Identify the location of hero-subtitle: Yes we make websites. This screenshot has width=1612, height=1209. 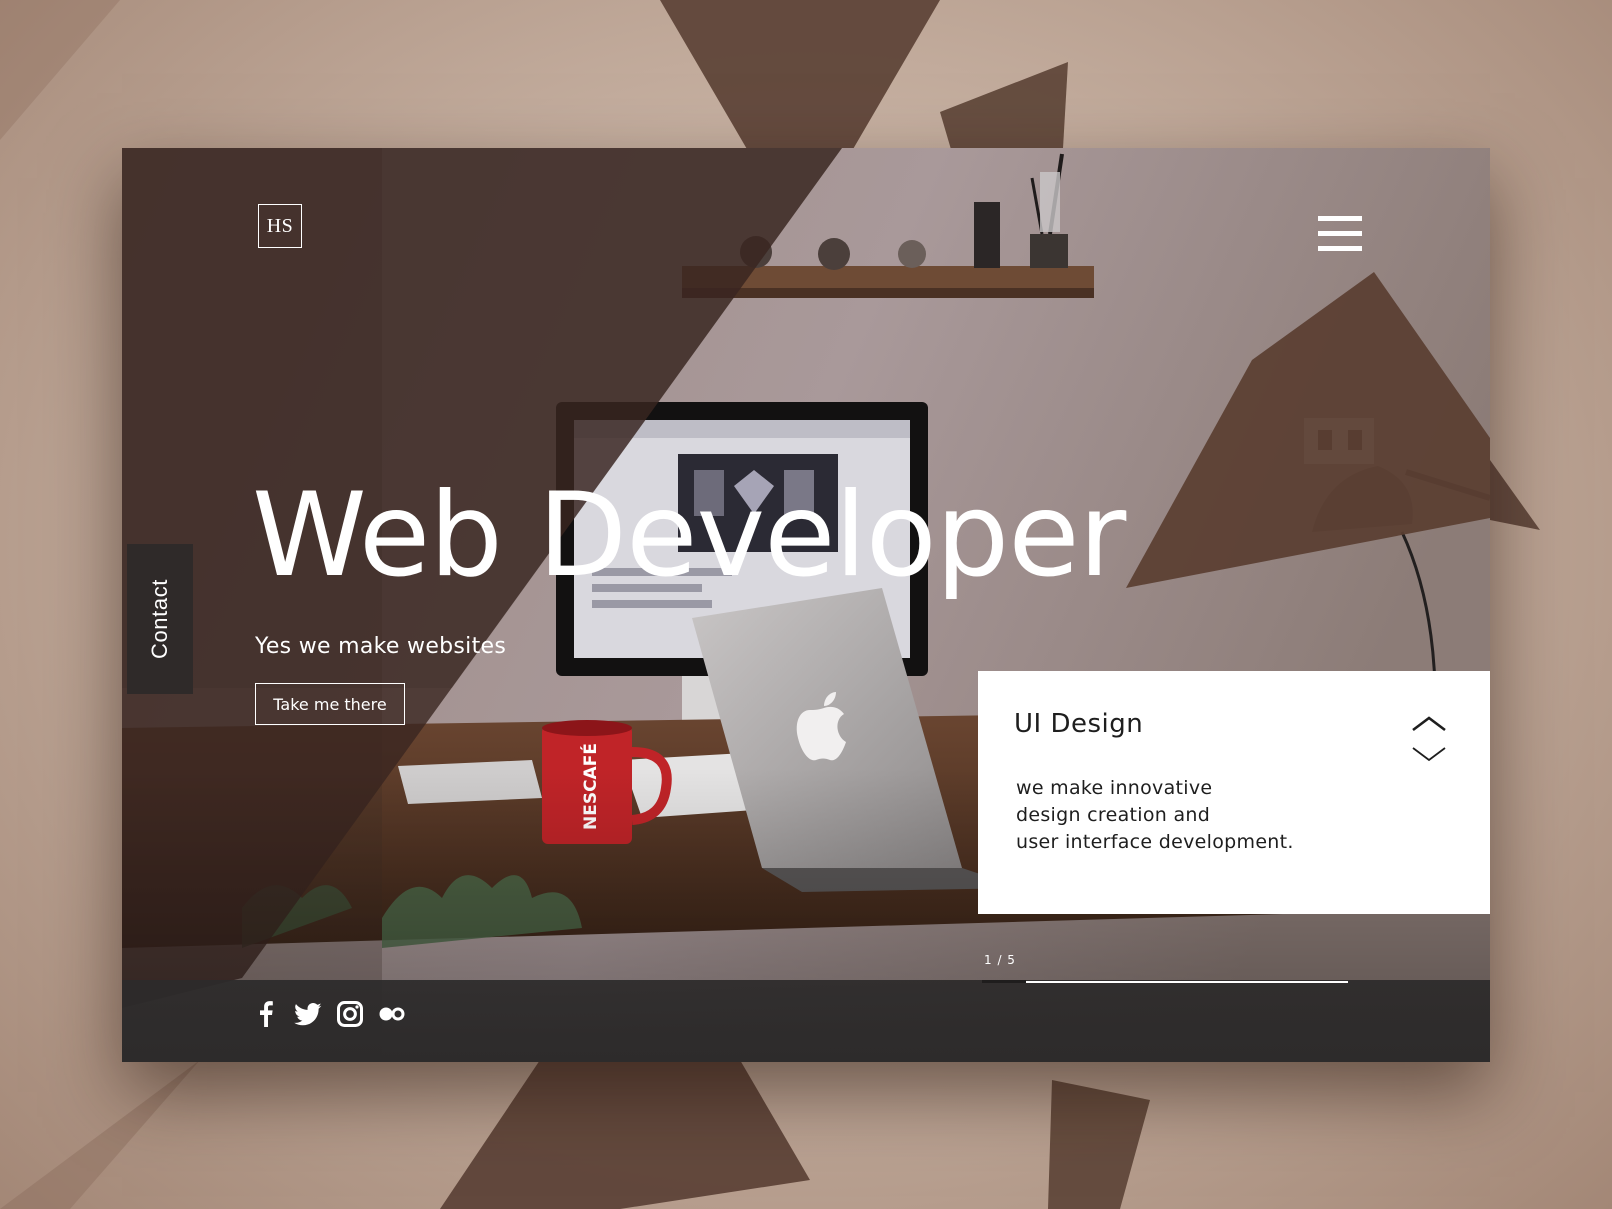
(381, 646).